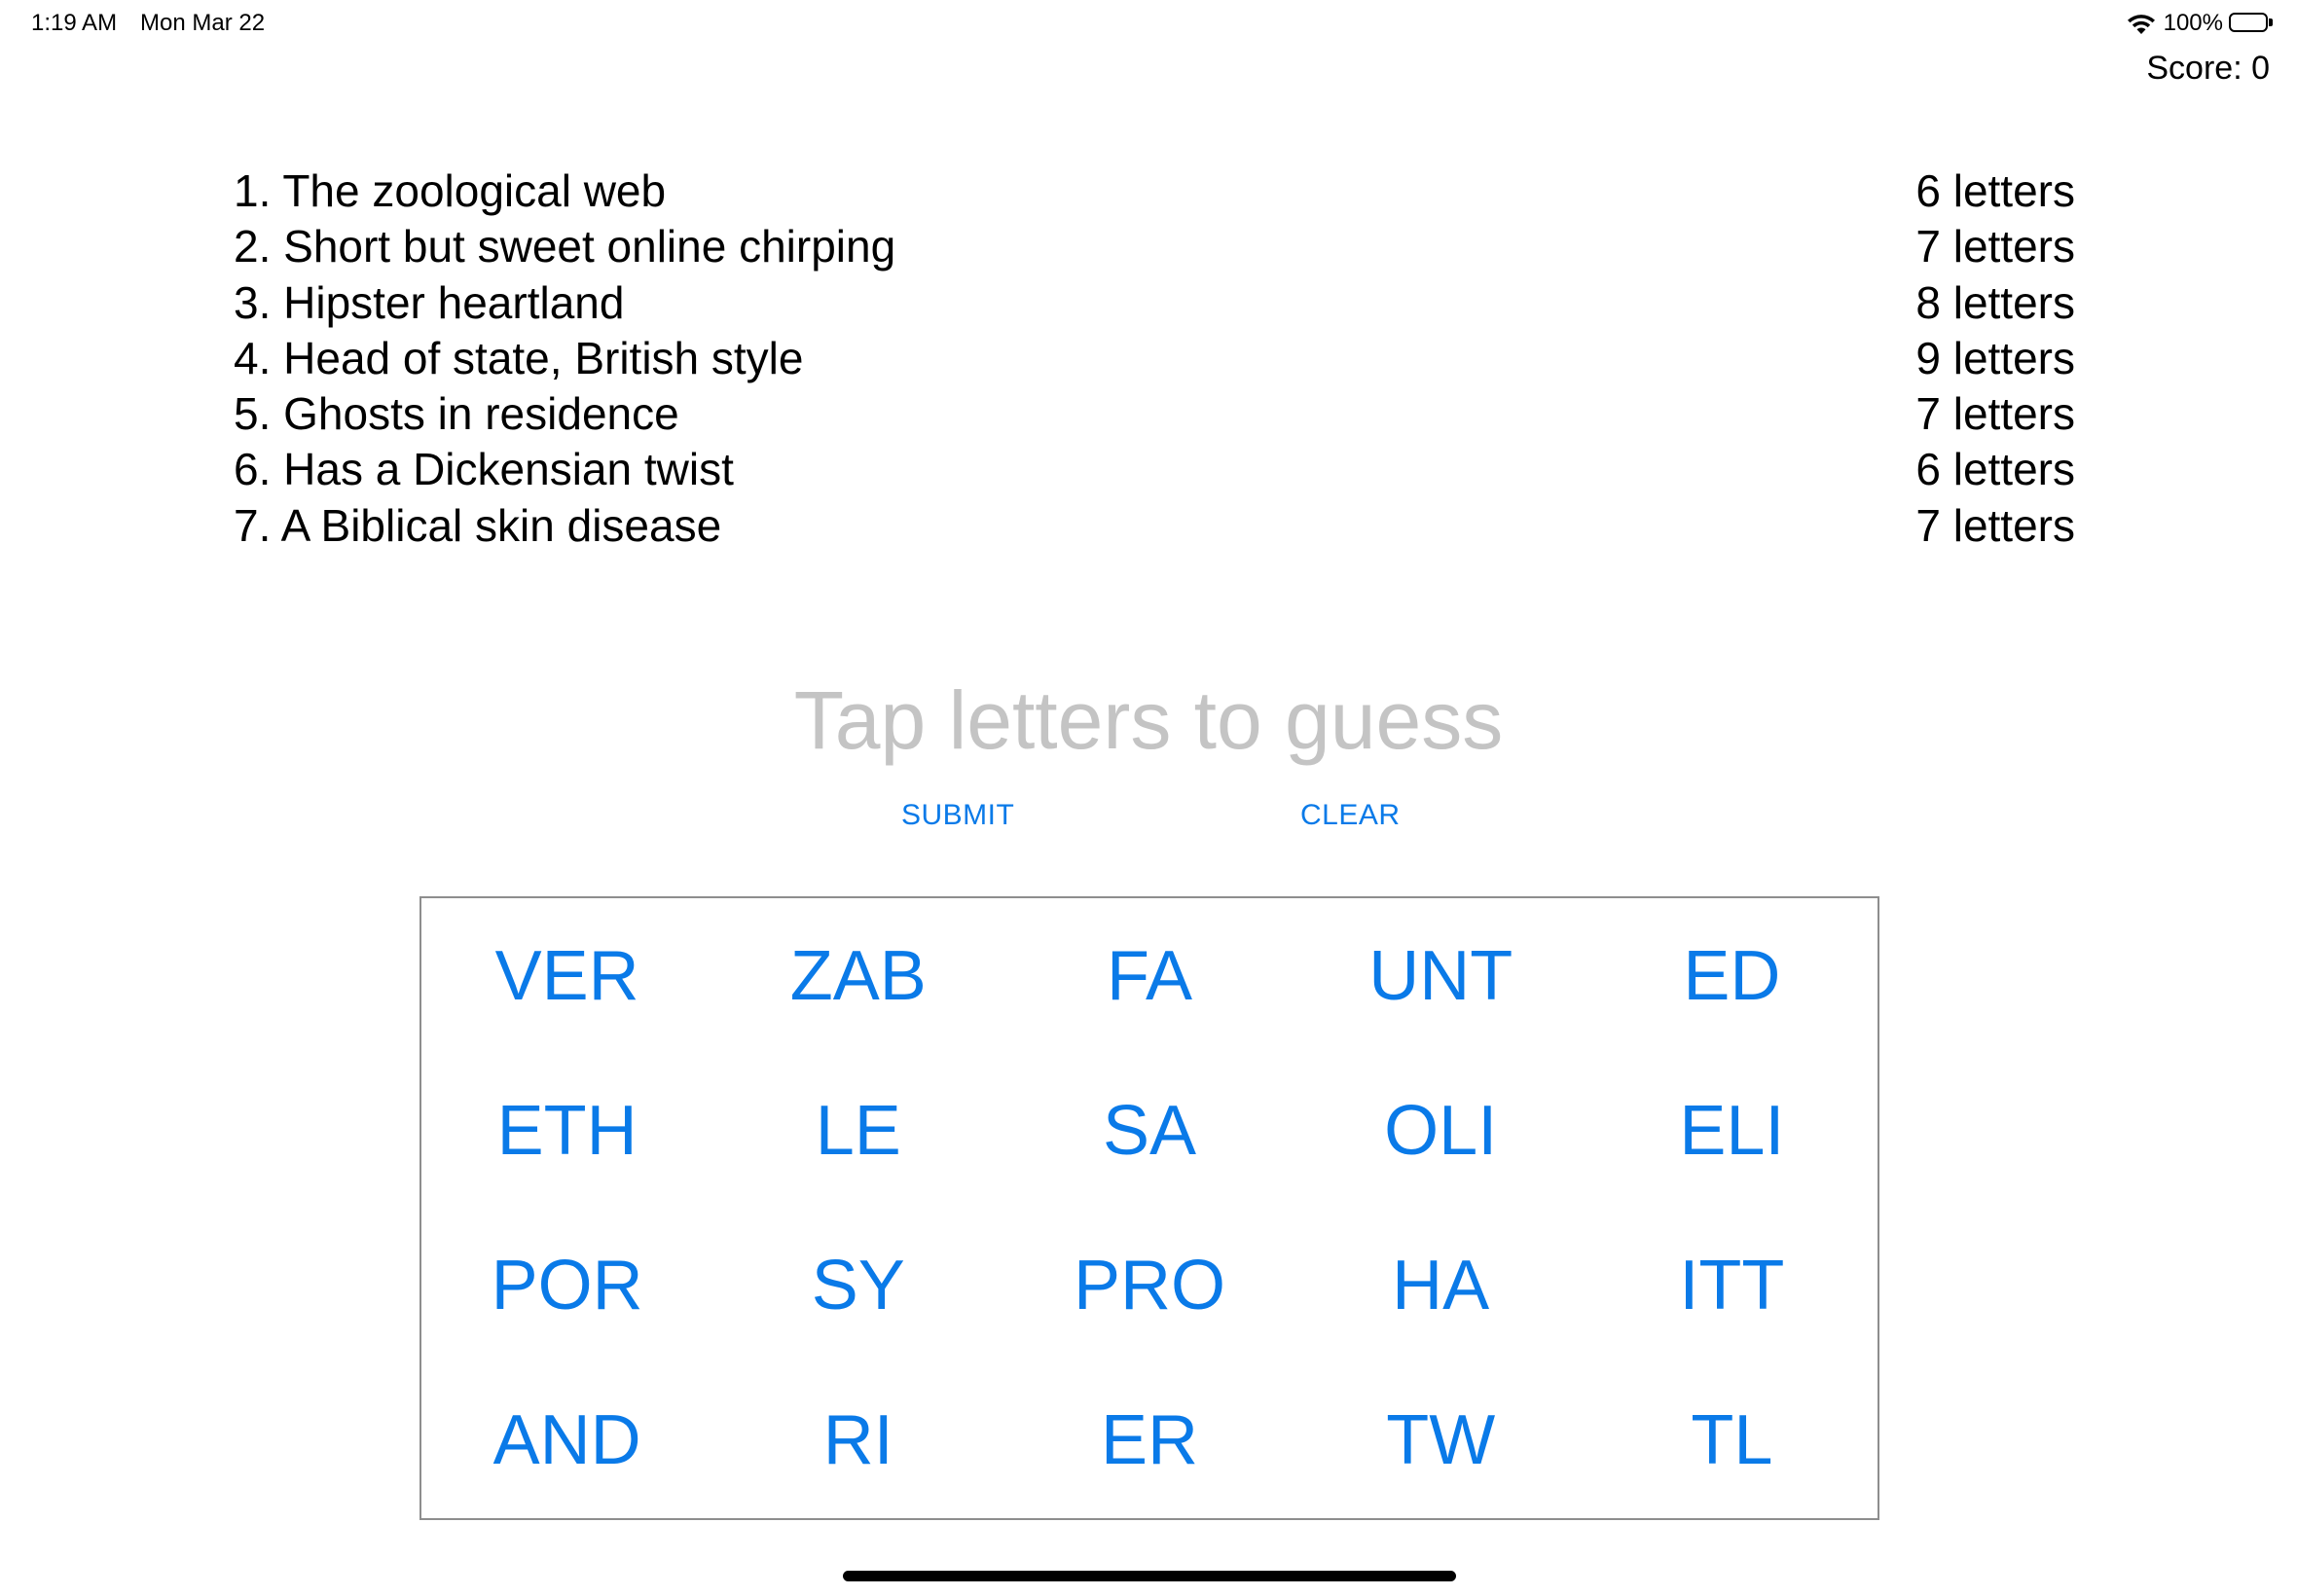 The height and width of the screenshot is (1596, 2297). Describe the element at coordinates (857, 1130) in the screenshot. I see `letter-tile: LE` at that location.